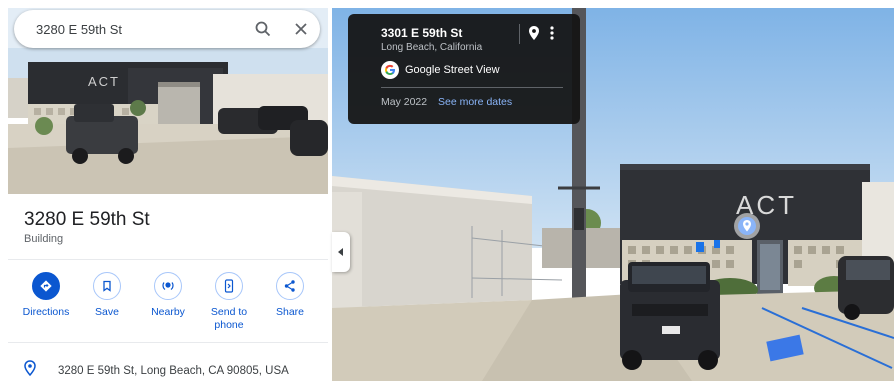 The image size is (894, 381). Describe the element at coordinates (46, 286) in the screenshot. I see `directions-icon` at that location.